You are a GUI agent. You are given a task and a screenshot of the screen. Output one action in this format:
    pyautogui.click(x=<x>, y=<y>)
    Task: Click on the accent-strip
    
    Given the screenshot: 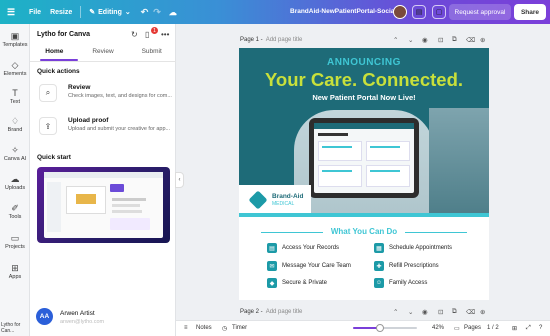 What is the action you would take?
    pyautogui.click(x=364, y=215)
    